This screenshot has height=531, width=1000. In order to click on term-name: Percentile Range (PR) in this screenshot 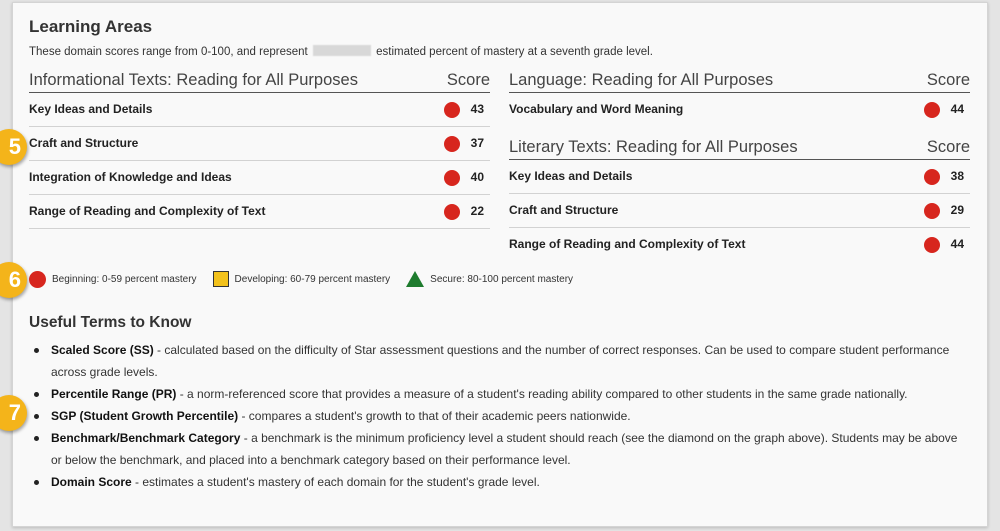, I will do `click(114, 394)`.